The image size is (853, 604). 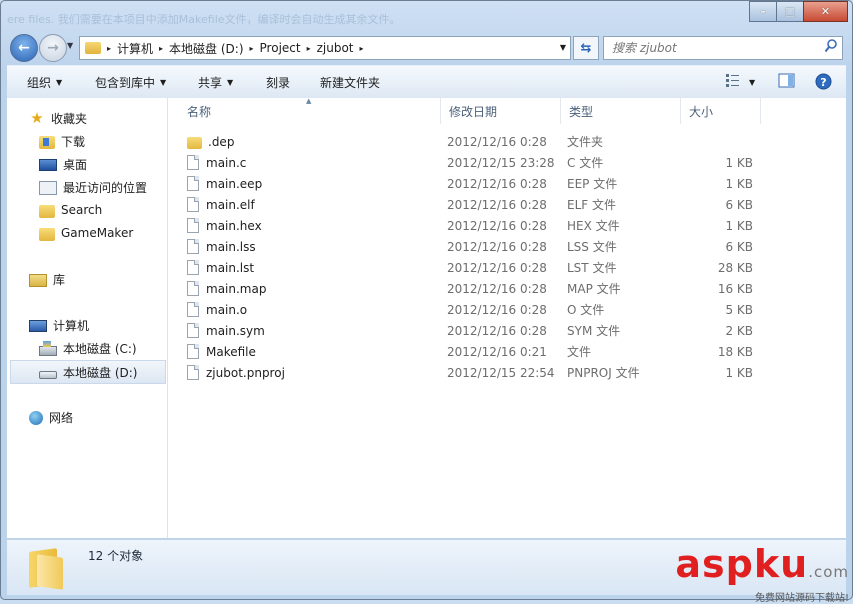 I want to click on file-size: 16 KB, so click(x=735, y=288).